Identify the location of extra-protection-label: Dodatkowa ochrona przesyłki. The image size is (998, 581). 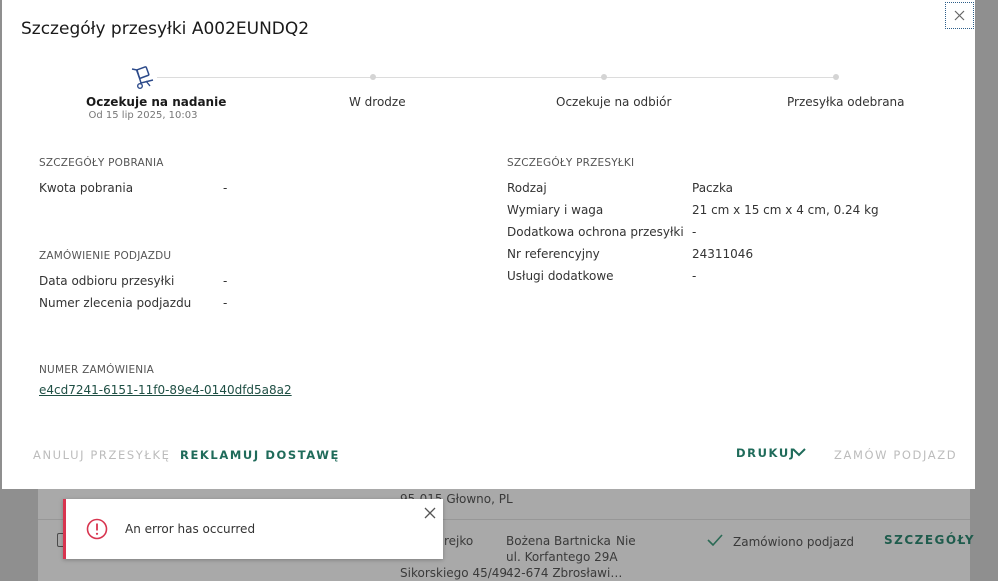
(595, 232).